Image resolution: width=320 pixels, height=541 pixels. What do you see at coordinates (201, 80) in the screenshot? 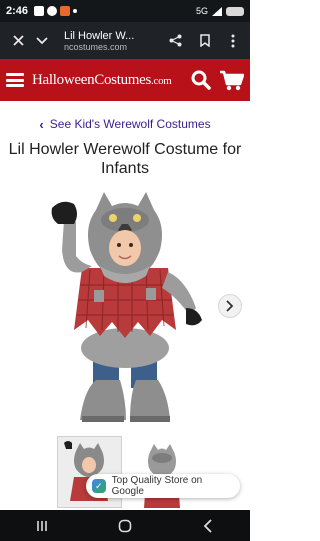
I see `search-icon` at bounding box center [201, 80].